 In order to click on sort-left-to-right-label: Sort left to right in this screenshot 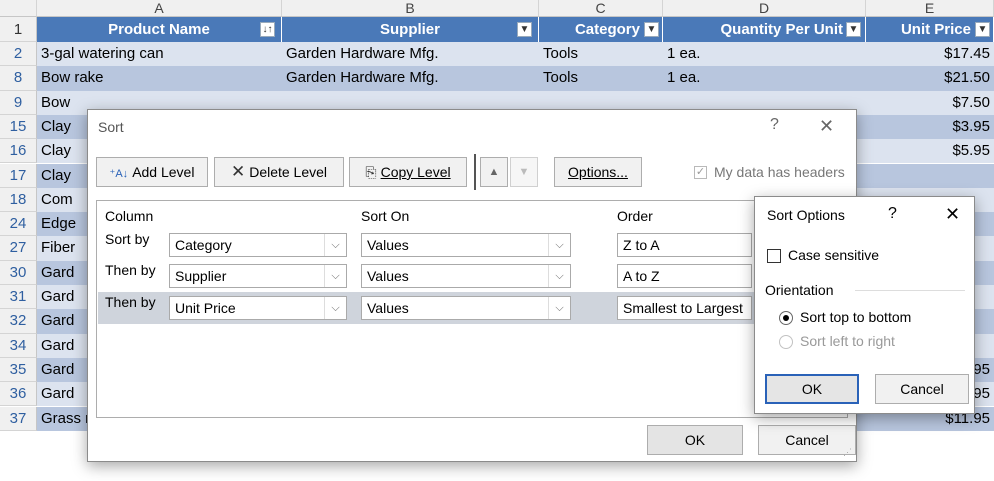, I will do `click(847, 341)`.